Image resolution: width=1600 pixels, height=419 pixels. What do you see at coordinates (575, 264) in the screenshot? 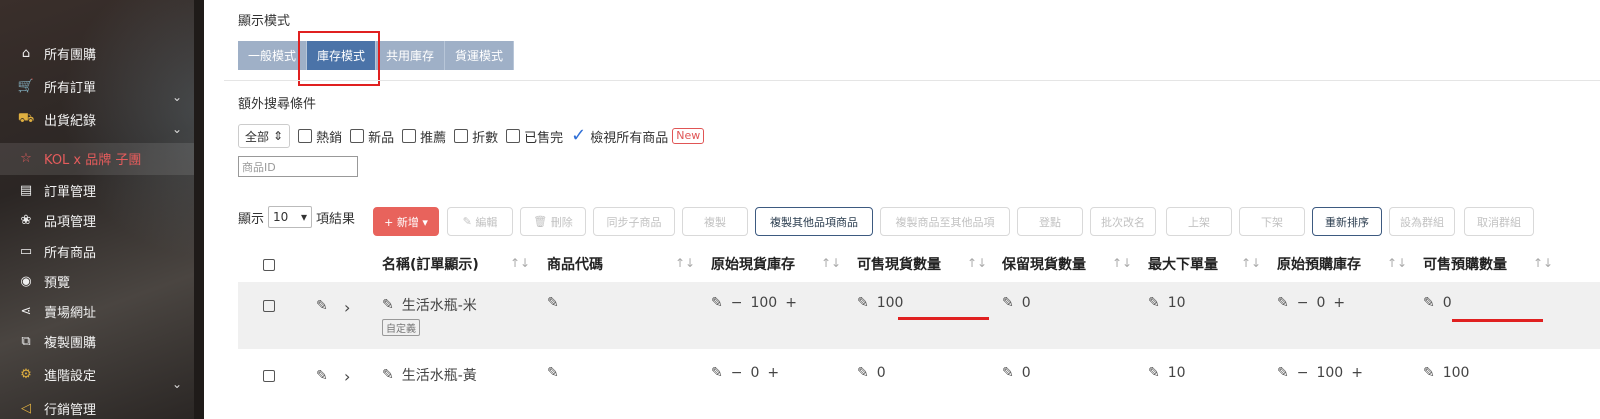
I see `col-code: 商品代碼` at bounding box center [575, 264].